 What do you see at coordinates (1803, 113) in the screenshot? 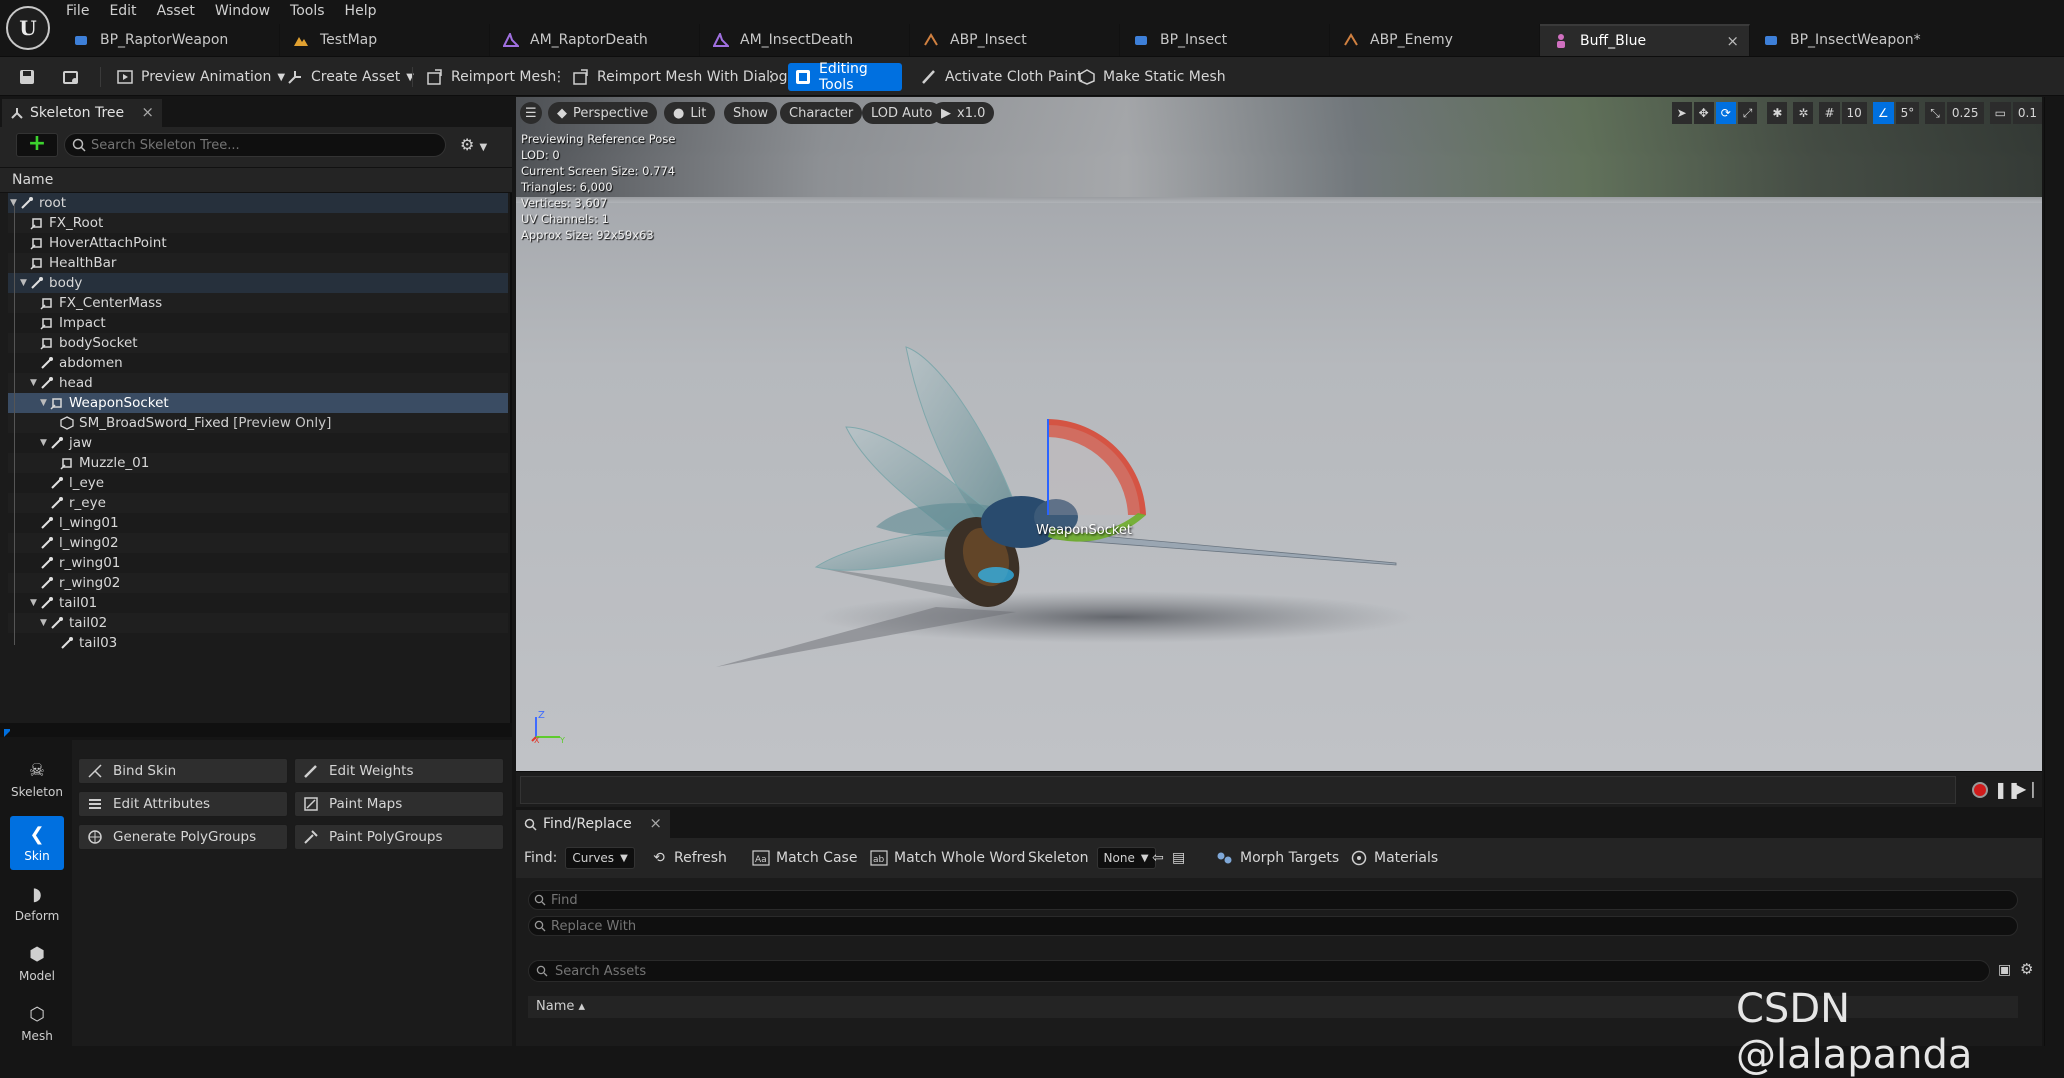
I see `surface-snap-icon: ✲` at bounding box center [1803, 113].